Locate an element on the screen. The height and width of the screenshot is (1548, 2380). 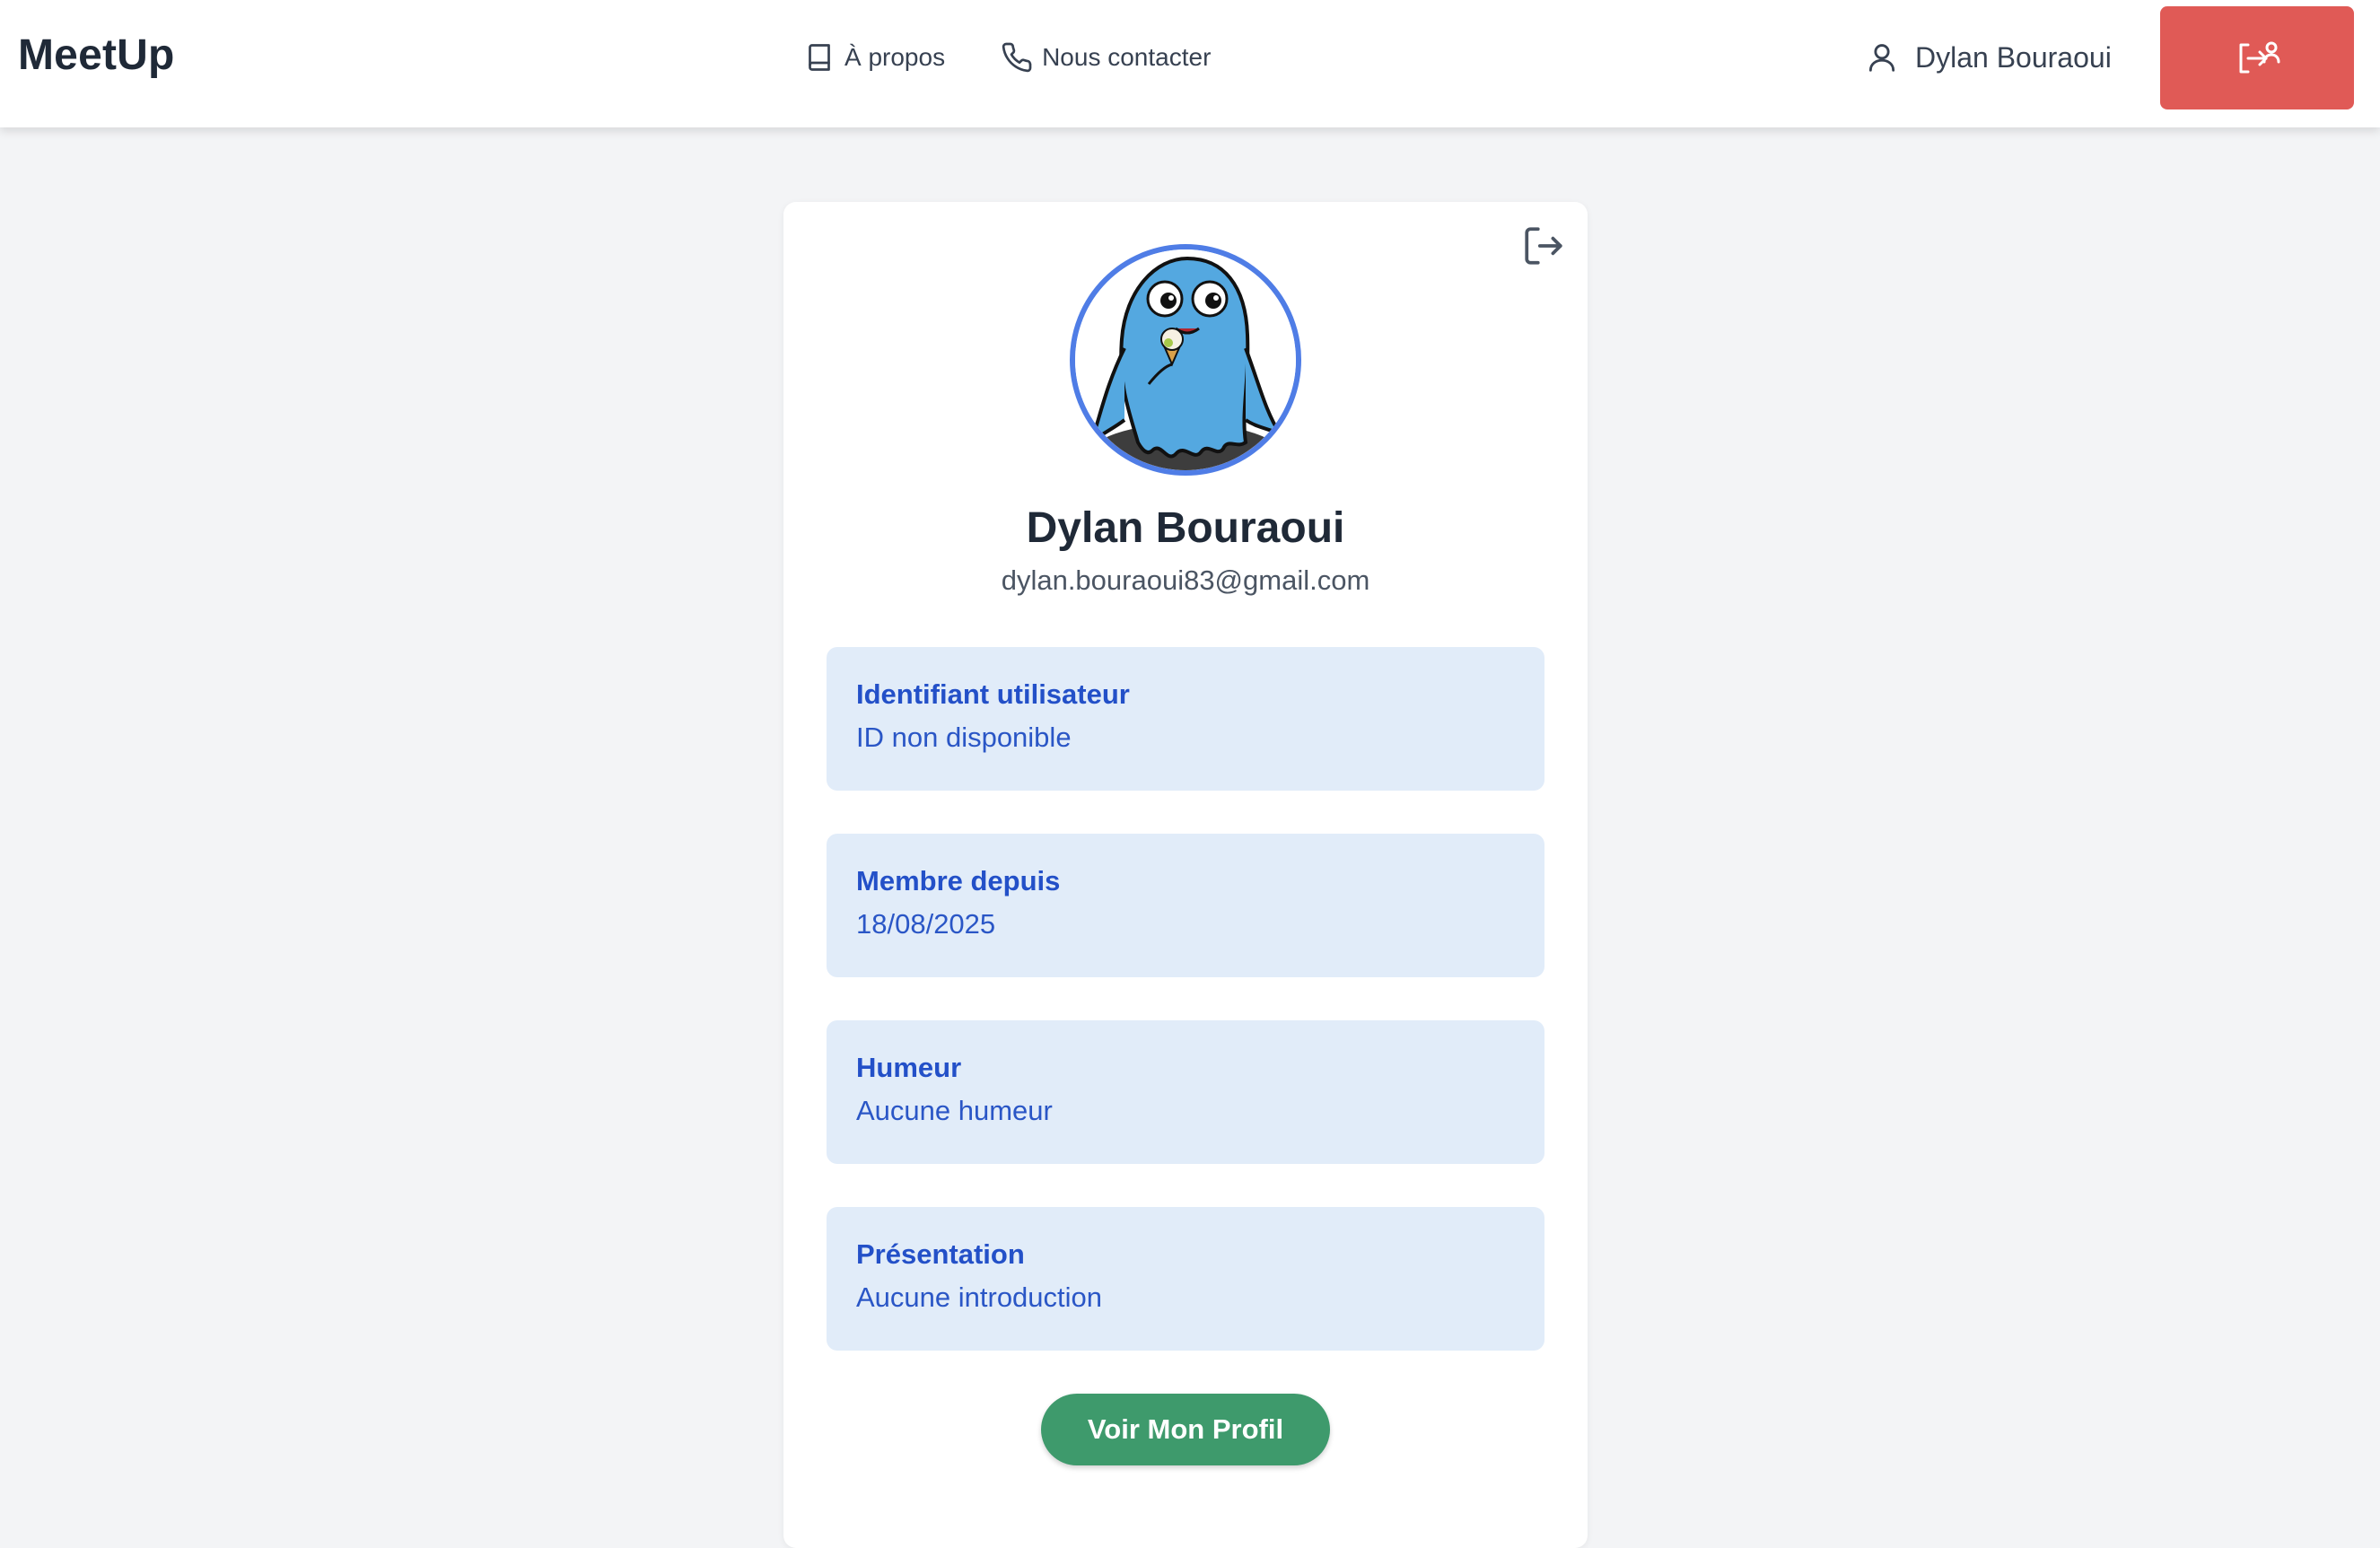
info-value: 18/08/2025 is located at coordinates (926, 924).